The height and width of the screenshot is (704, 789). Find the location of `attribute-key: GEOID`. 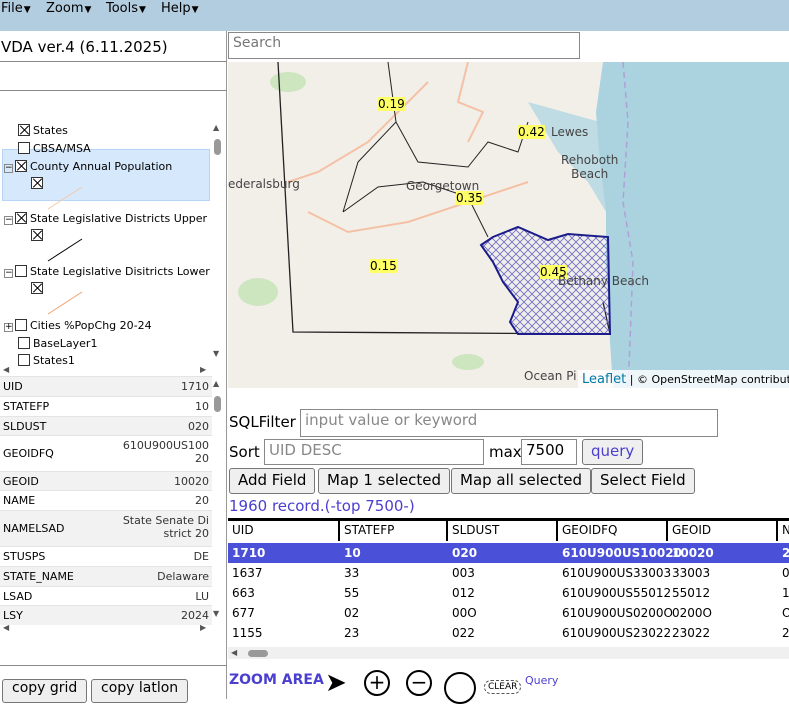

attribute-key: GEOID is located at coordinates (21, 481).